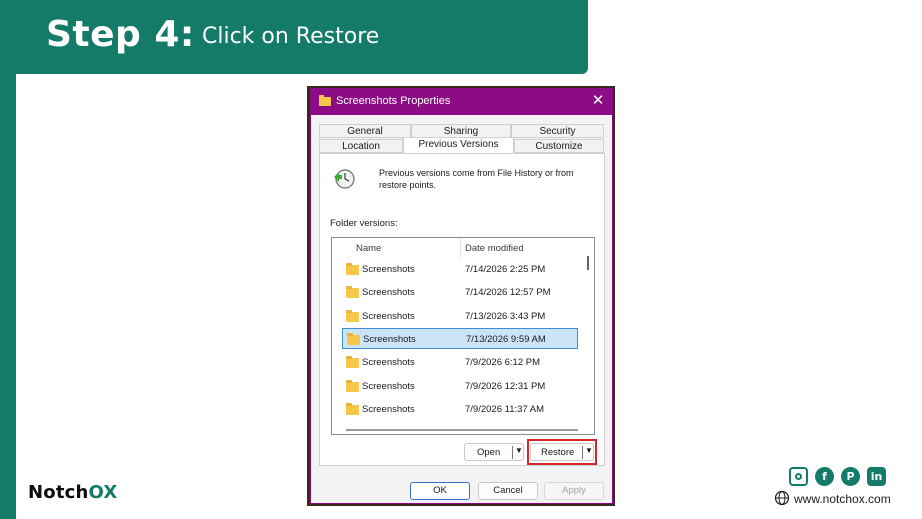 This screenshot has width=922, height=519. I want to click on row-date: 7/13/2026 3:43 PM, so click(505, 316).